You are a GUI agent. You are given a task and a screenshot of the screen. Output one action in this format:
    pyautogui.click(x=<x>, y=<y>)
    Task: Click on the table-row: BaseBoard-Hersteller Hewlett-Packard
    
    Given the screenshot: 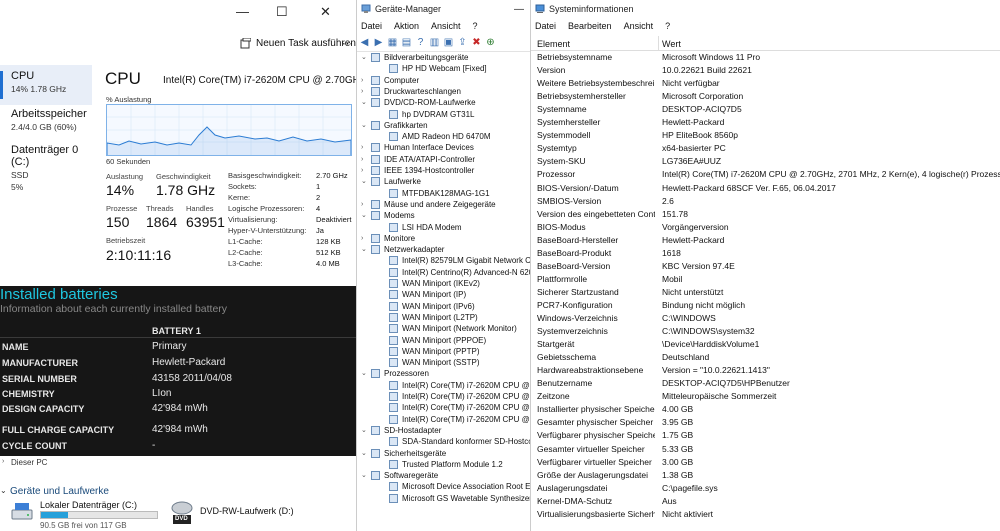 What is the action you would take?
    pyautogui.click(x=765, y=240)
    